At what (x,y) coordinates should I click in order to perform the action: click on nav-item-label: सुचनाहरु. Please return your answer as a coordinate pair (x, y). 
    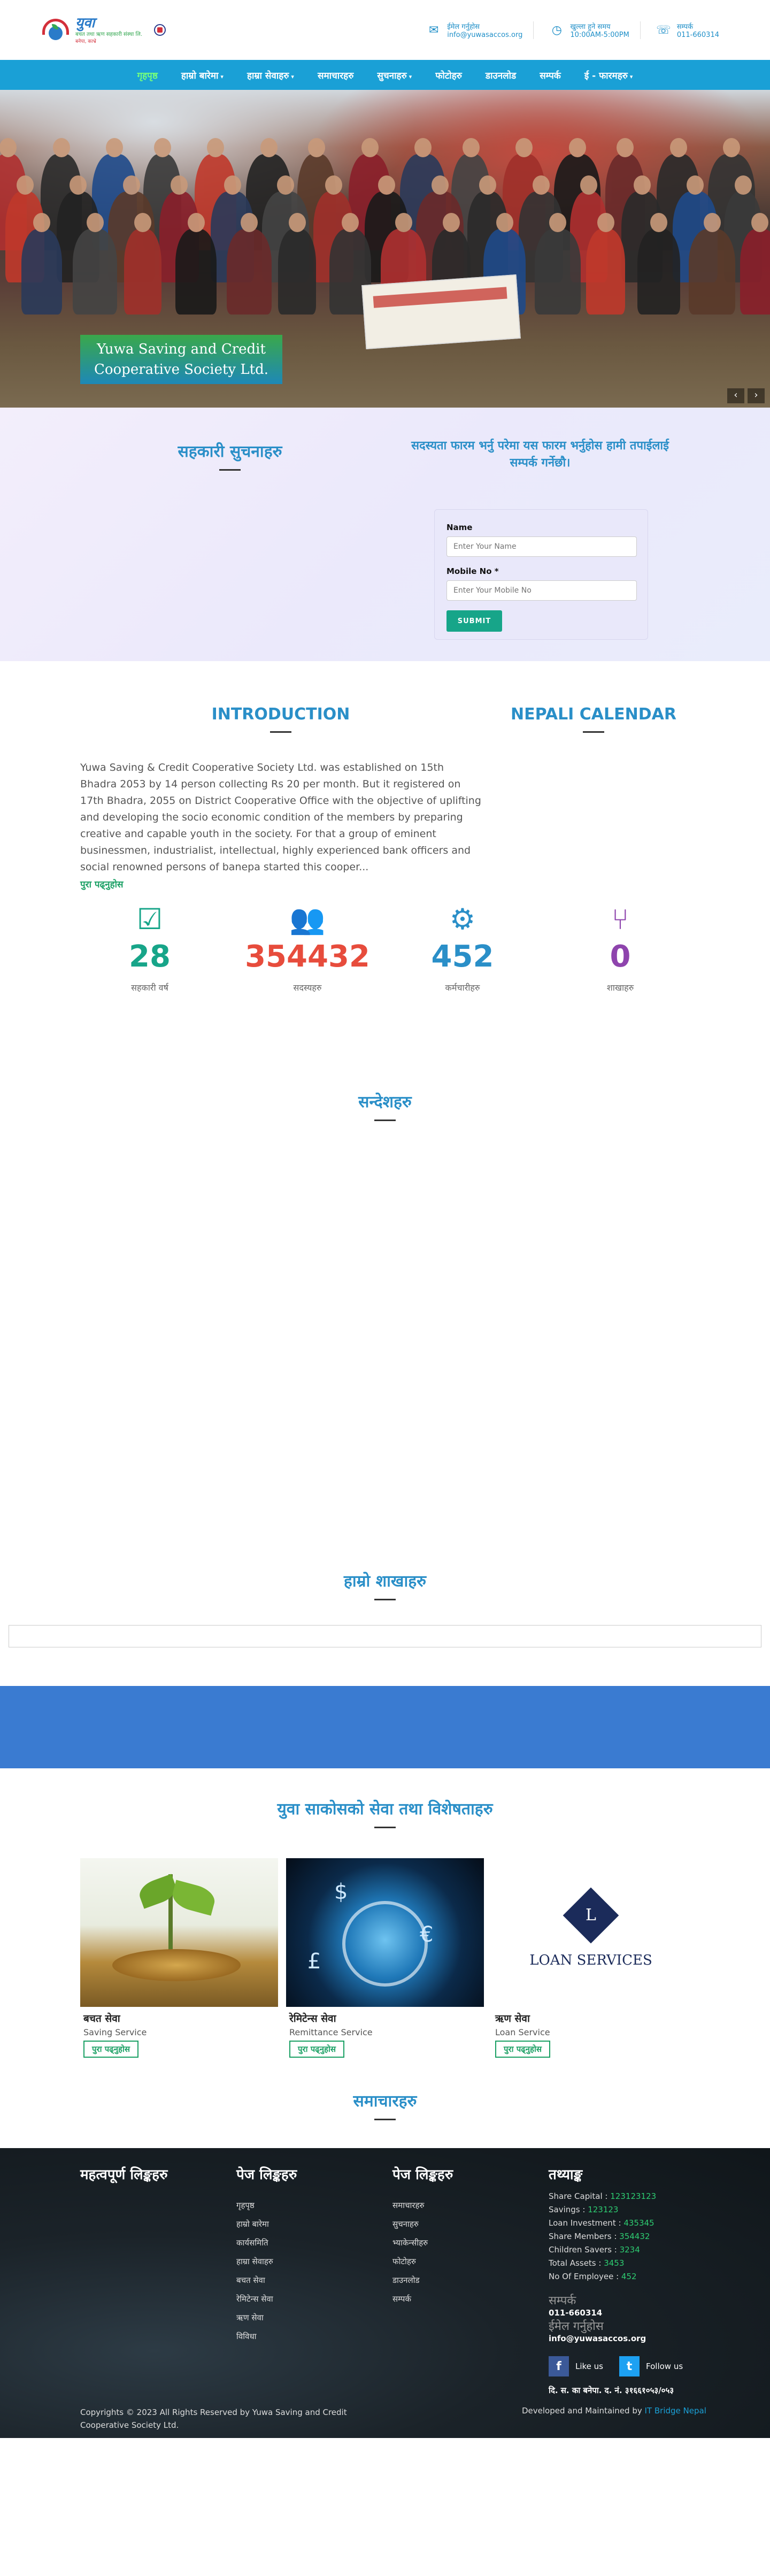
    Looking at the image, I should click on (392, 75).